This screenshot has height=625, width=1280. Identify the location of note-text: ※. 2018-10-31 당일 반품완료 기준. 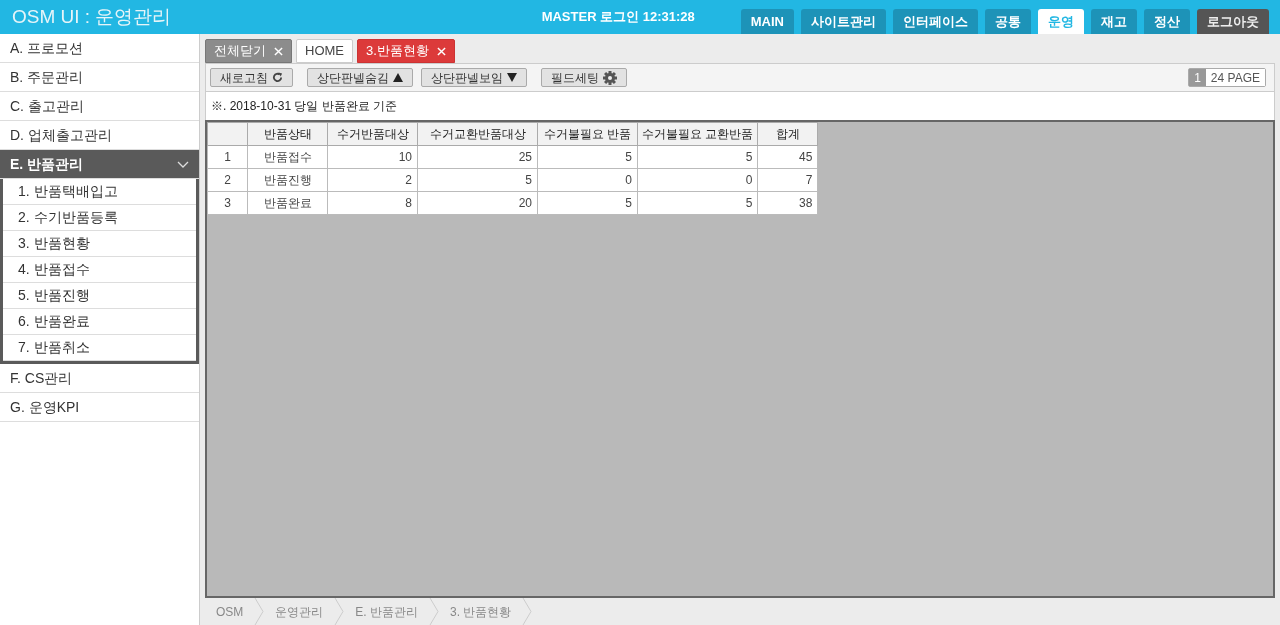
(304, 106).